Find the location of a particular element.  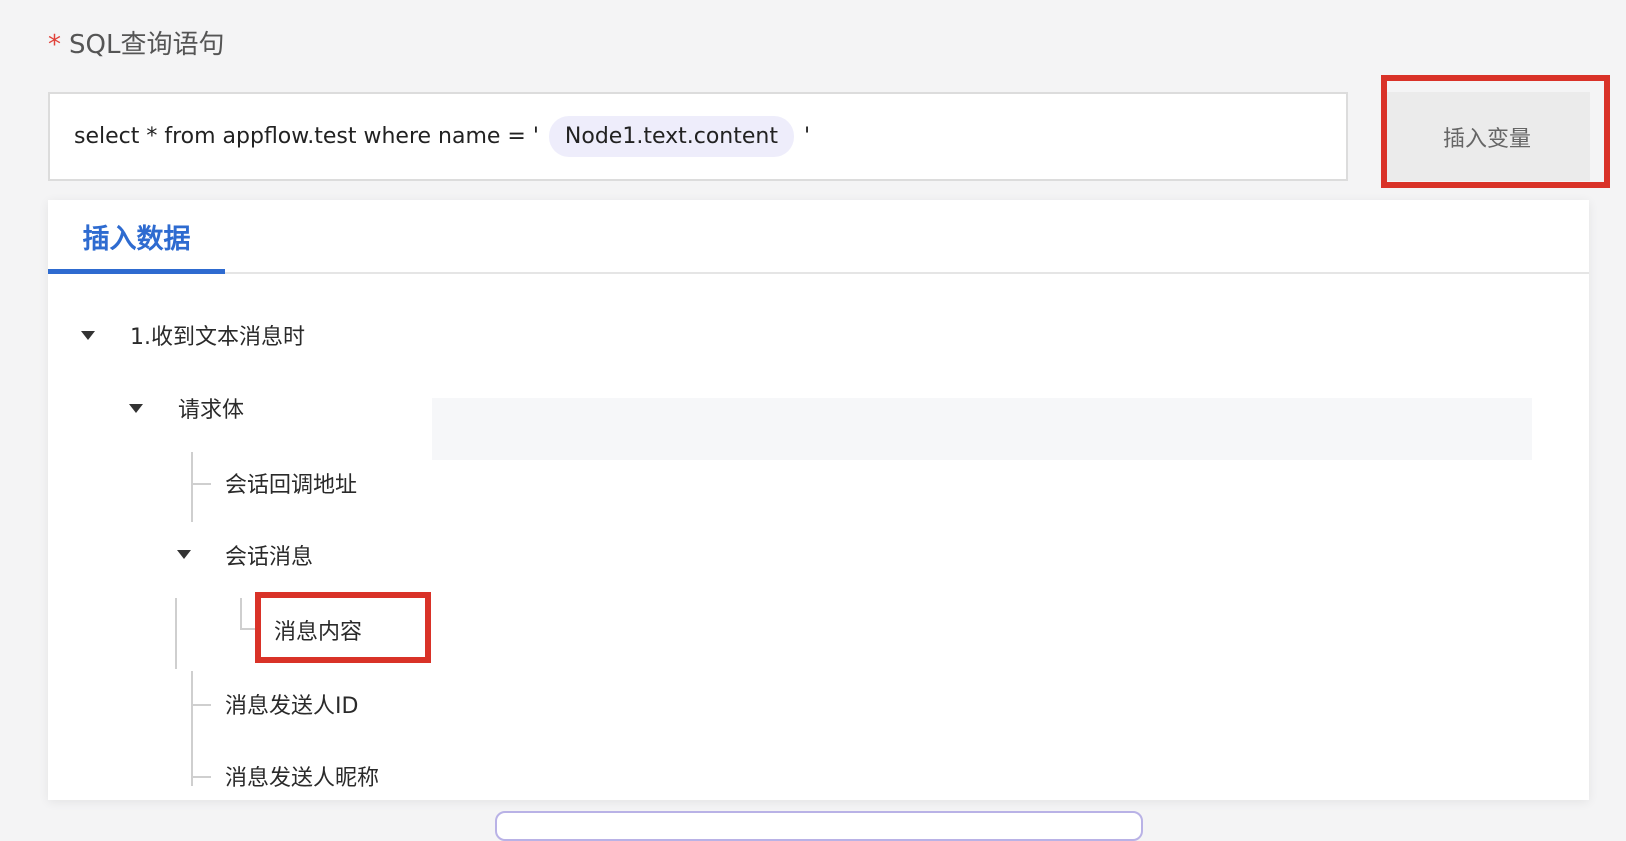

tab-bar: 插入数据 is located at coordinates (818, 237).